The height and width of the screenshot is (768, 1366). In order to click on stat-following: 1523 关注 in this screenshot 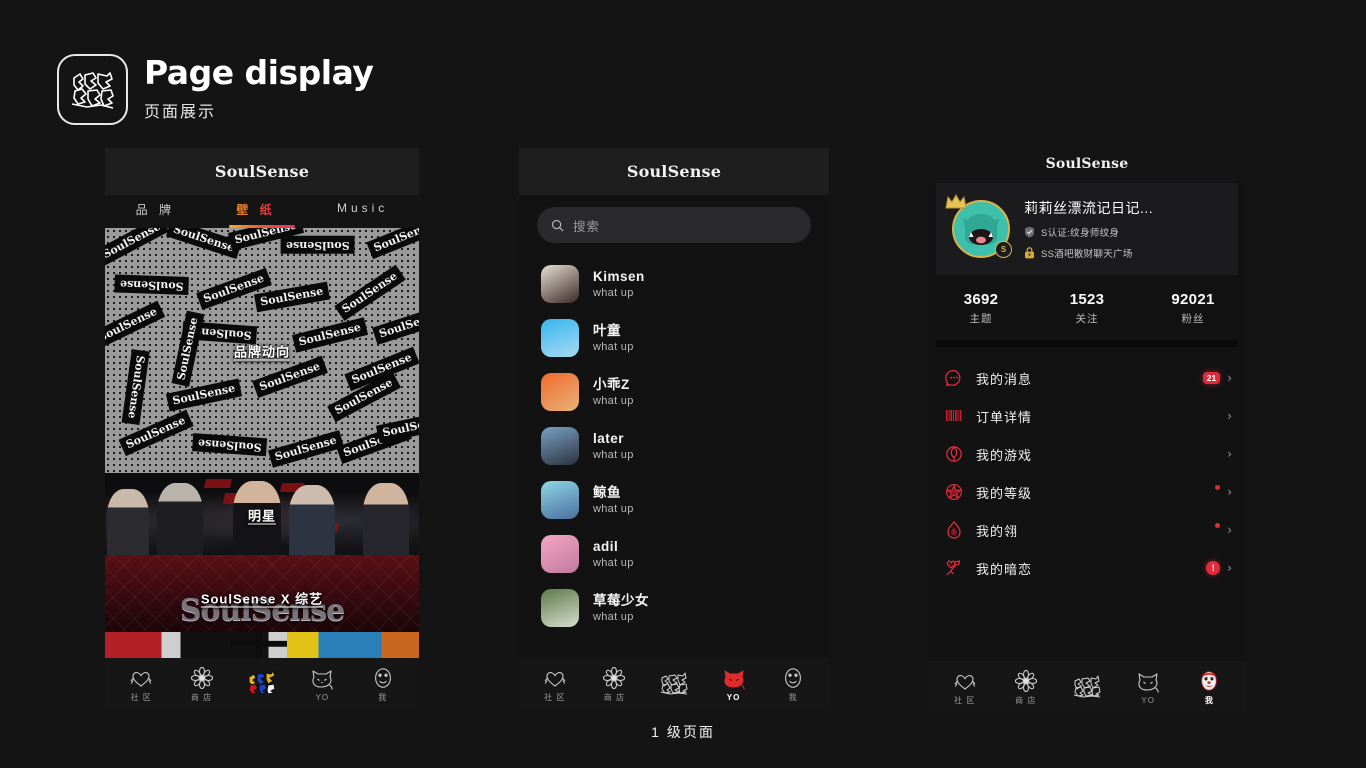, I will do `click(1087, 308)`.